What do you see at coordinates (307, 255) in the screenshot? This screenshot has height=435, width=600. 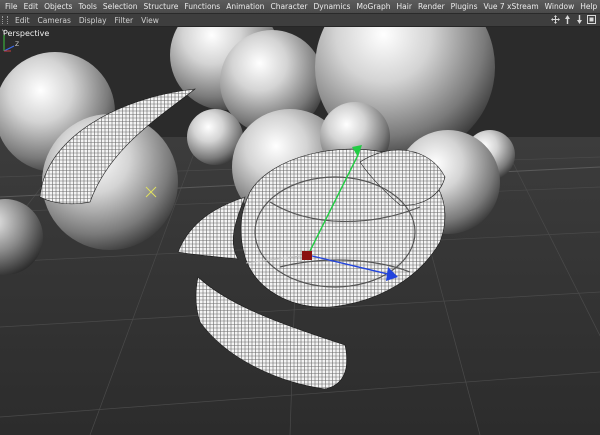 I see `object-center-icon` at bounding box center [307, 255].